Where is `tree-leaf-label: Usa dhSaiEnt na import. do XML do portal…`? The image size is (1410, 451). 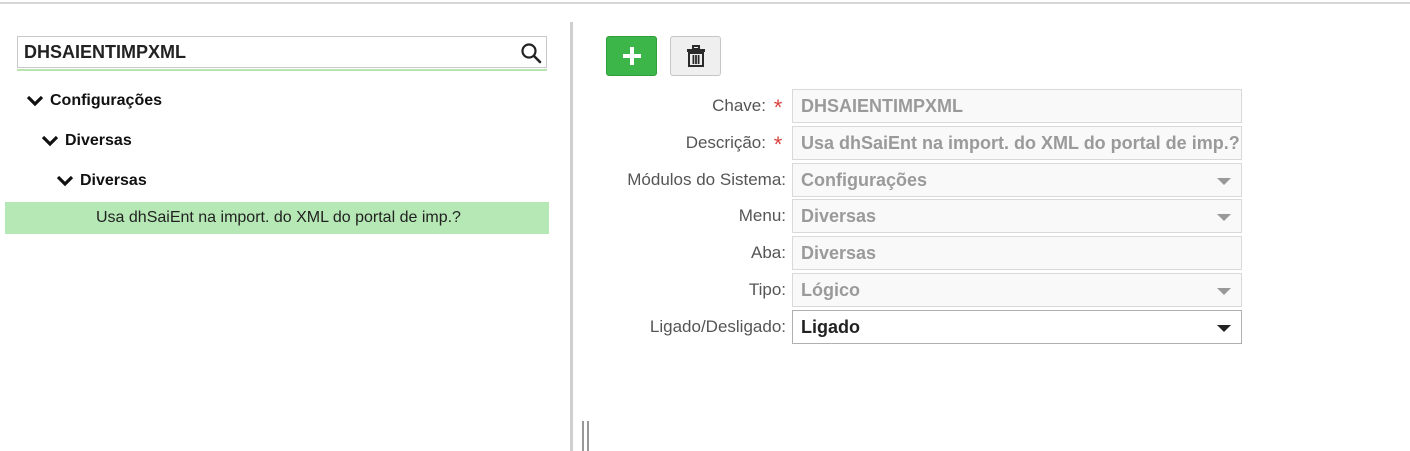
tree-leaf-label: Usa dhSaiEnt na import. do XML do portal… is located at coordinates (278, 217).